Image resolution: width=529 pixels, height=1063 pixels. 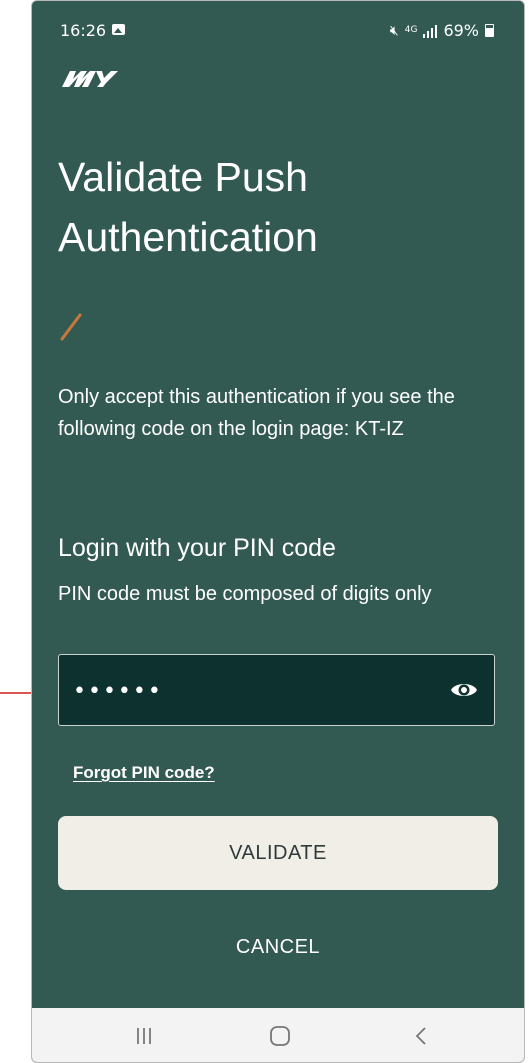 I want to click on mute-icon: 🔇︎, so click(x=394, y=30).